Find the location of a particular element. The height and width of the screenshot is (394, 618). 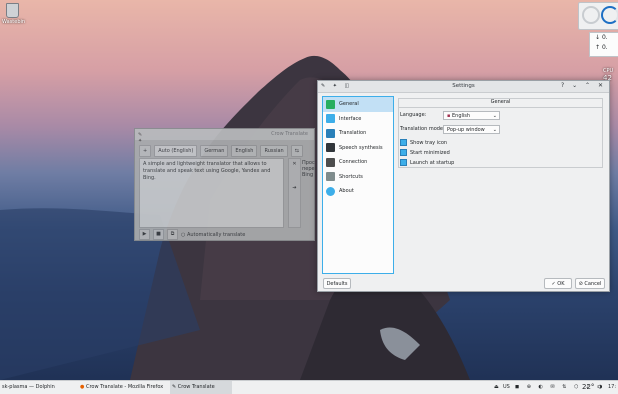

wastebin-desktop-icon: Wastebin is located at coordinates (14, 17).